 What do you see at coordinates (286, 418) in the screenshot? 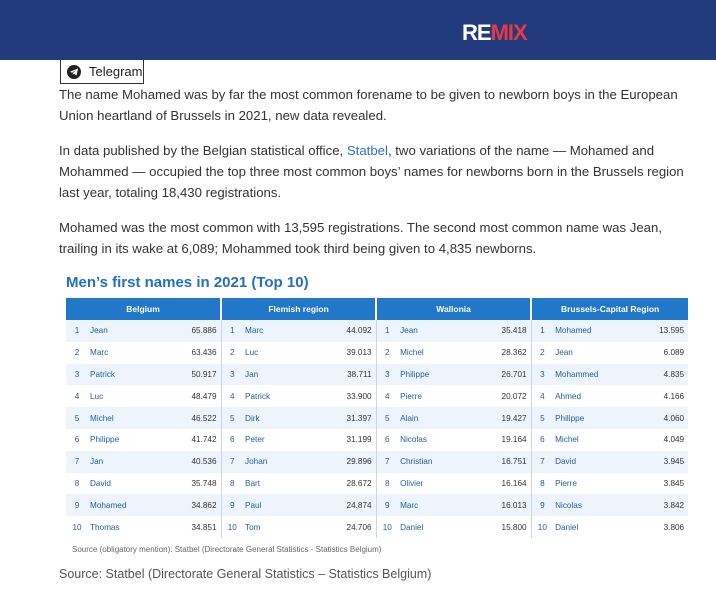
I see `name-cell: Dirk` at bounding box center [286, 418].